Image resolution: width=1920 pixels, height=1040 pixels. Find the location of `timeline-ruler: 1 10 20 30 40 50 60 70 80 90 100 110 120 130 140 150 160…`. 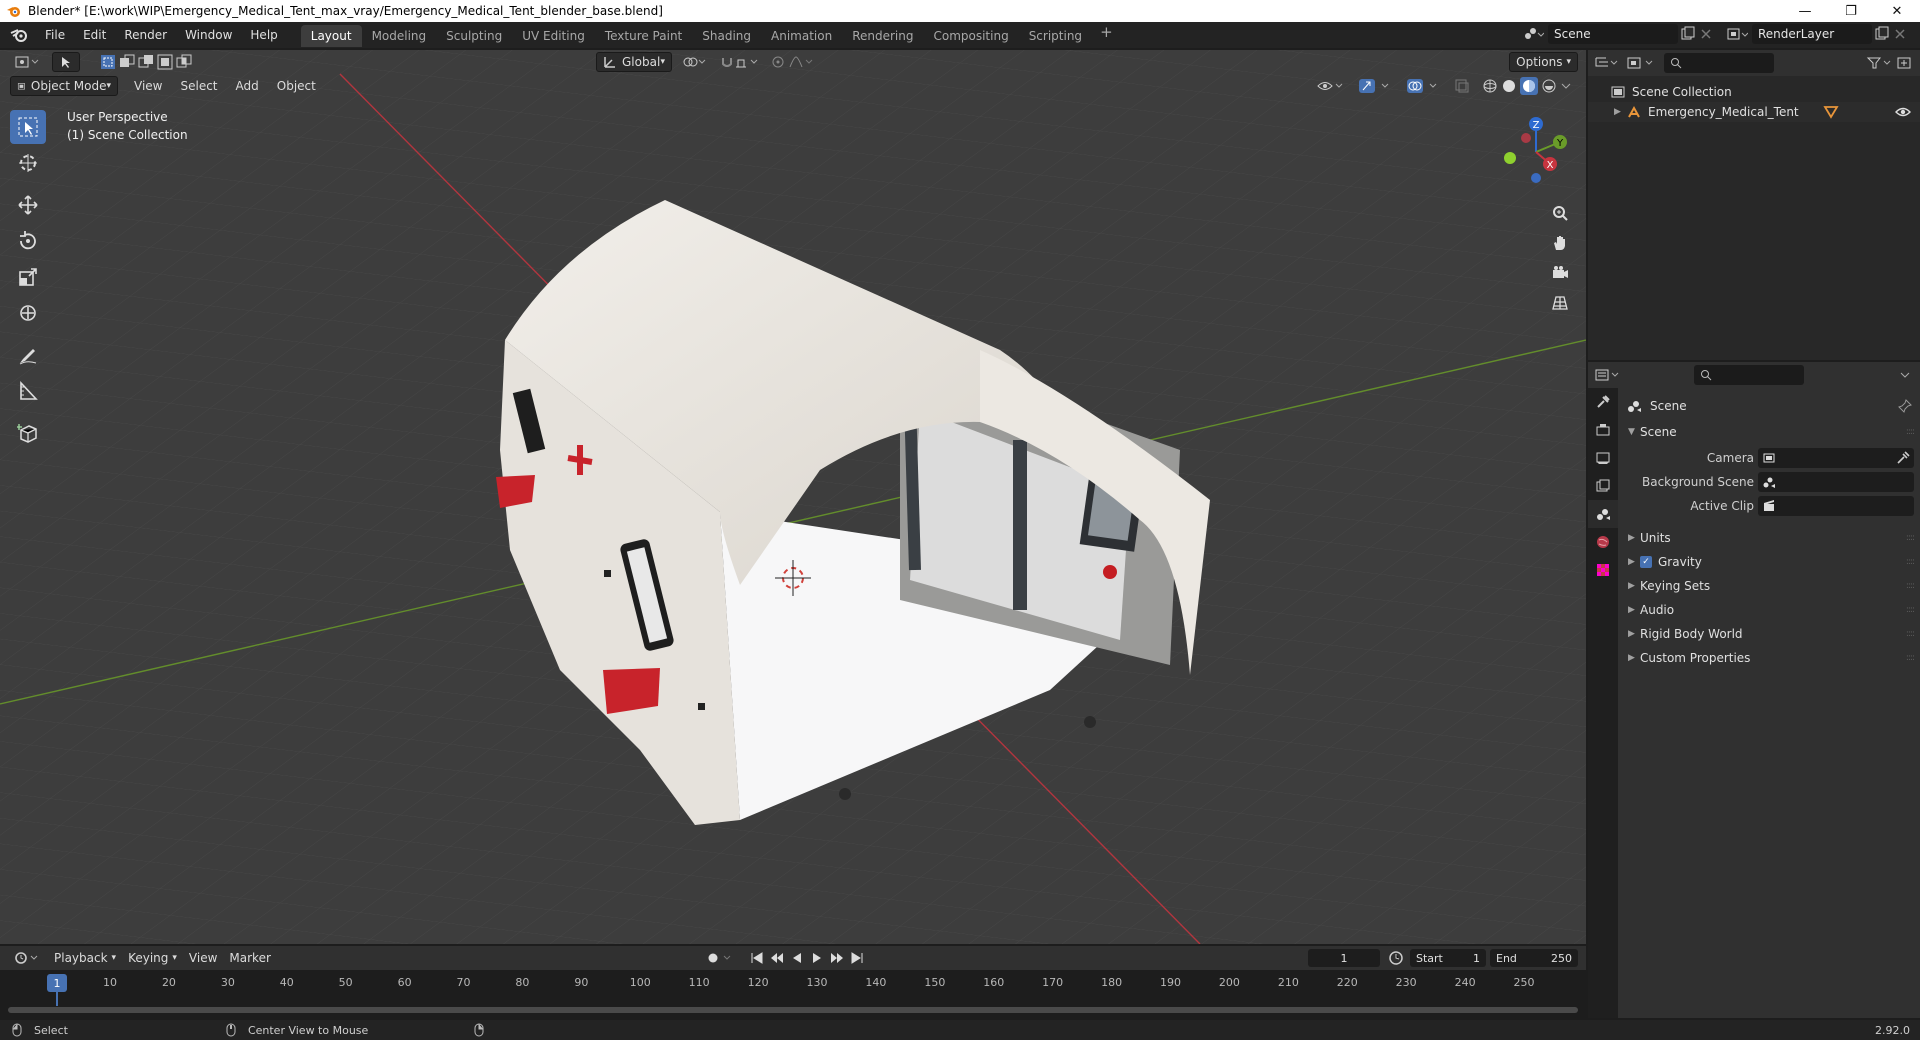

timeline-ruler: 1 10 20 30 40 50 60 70 80 90 100 110 120 130 140 150 160… is located at coordinates (793, 989).